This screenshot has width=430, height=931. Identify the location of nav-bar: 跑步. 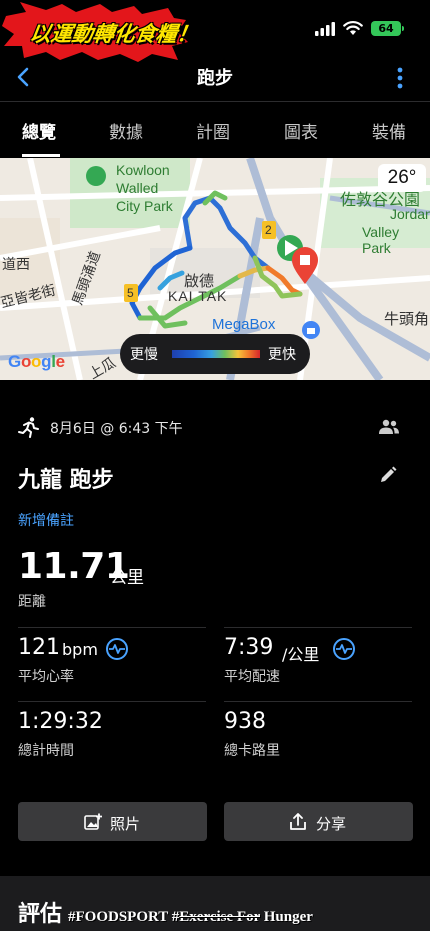
(215, 79).